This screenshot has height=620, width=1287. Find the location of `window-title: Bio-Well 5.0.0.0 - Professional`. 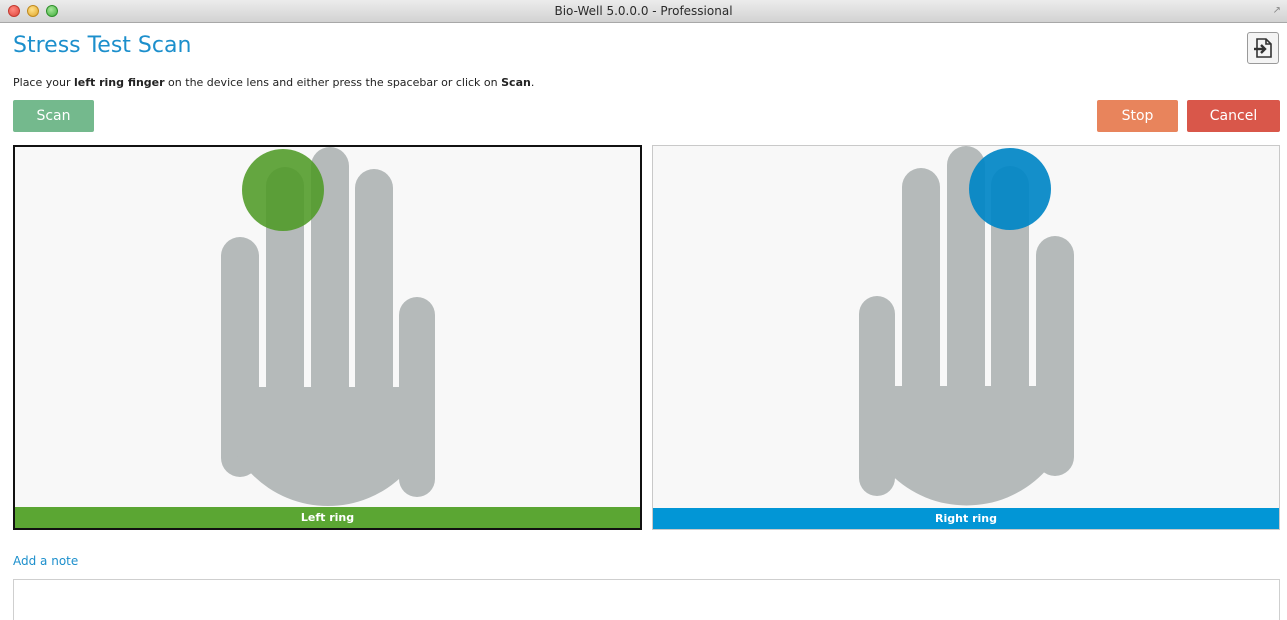

window-title: Bio-Well 5.0.0.0 - Professional is located at coordinates (643, 11).